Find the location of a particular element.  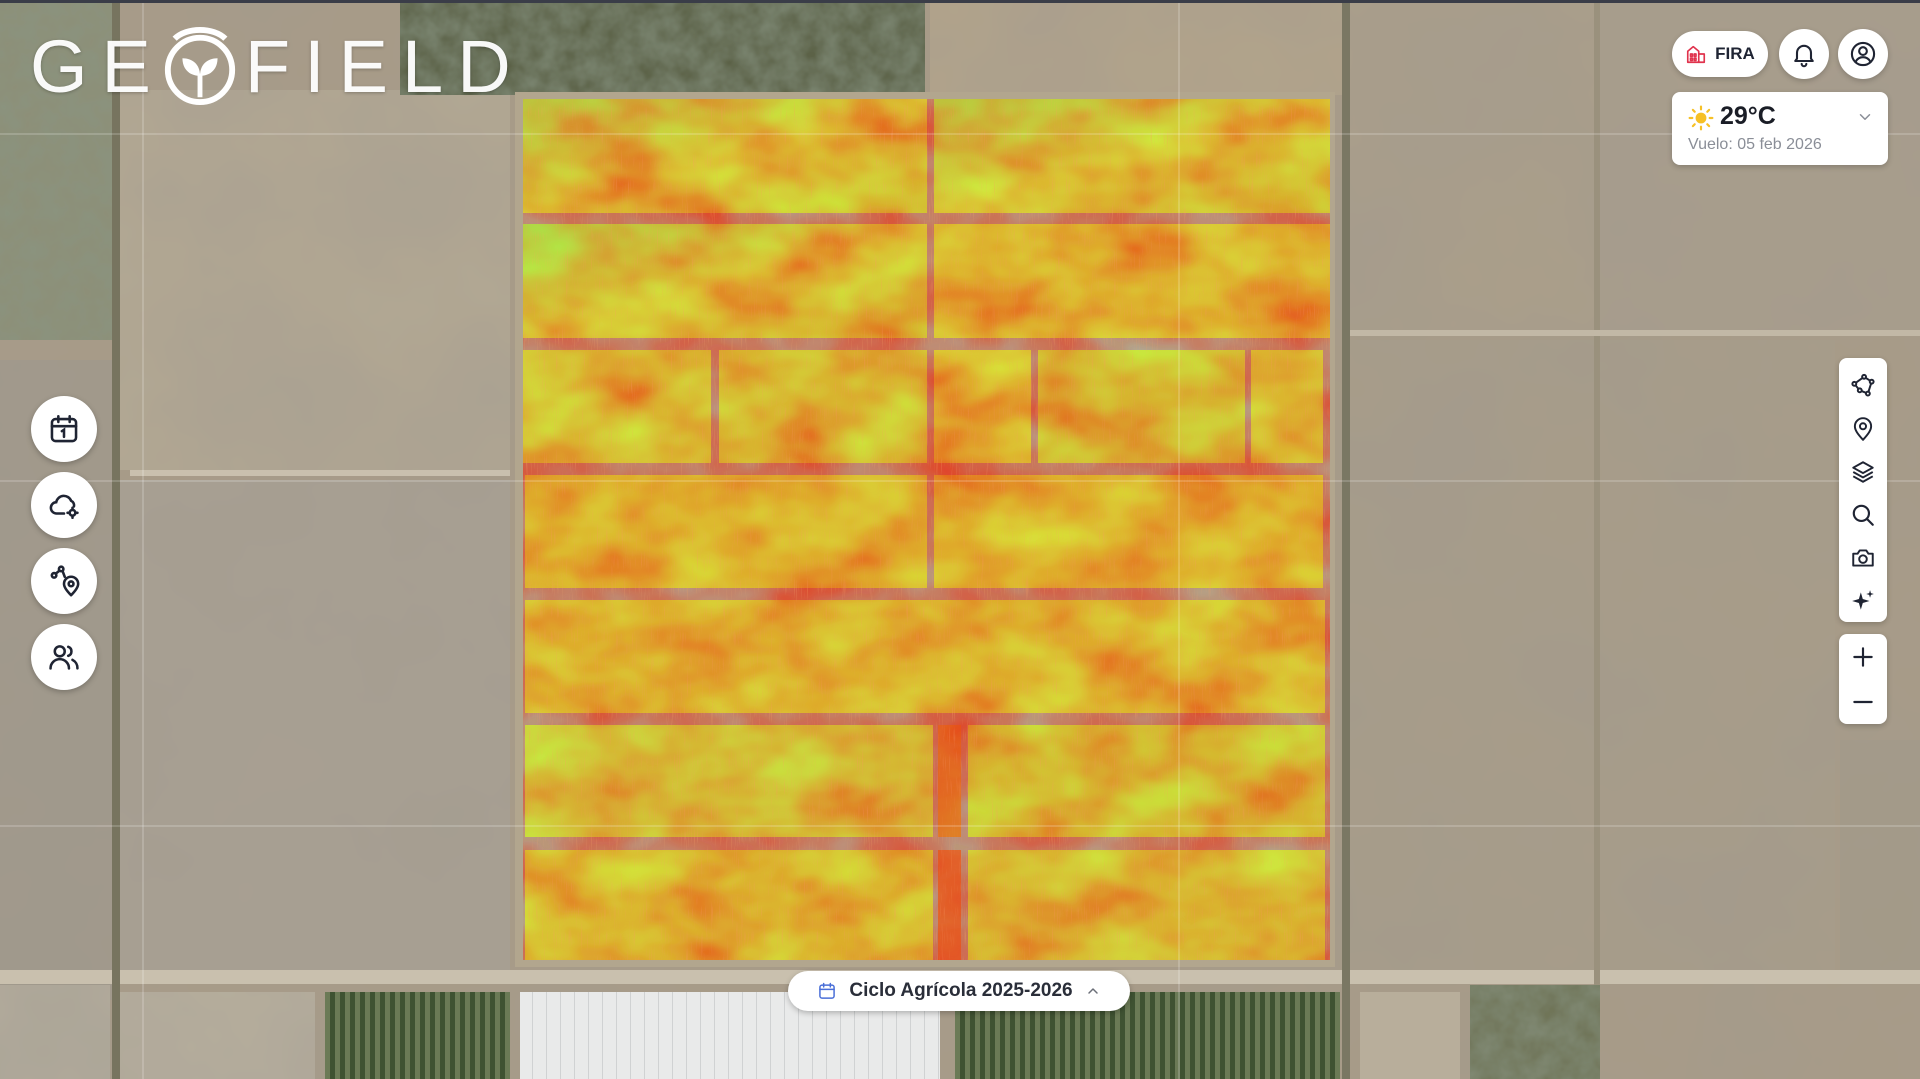

flight-date: Vuelo: 05 feb 2026 is located at coordinates (1755, 144).